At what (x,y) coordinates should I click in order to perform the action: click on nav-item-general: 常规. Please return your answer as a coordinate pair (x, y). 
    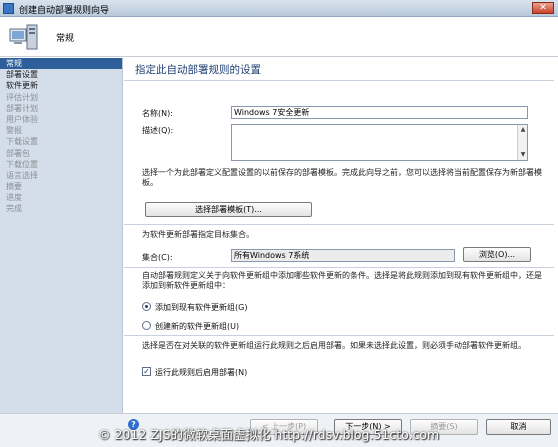
    Looking at the image, I should click on (61, 64).